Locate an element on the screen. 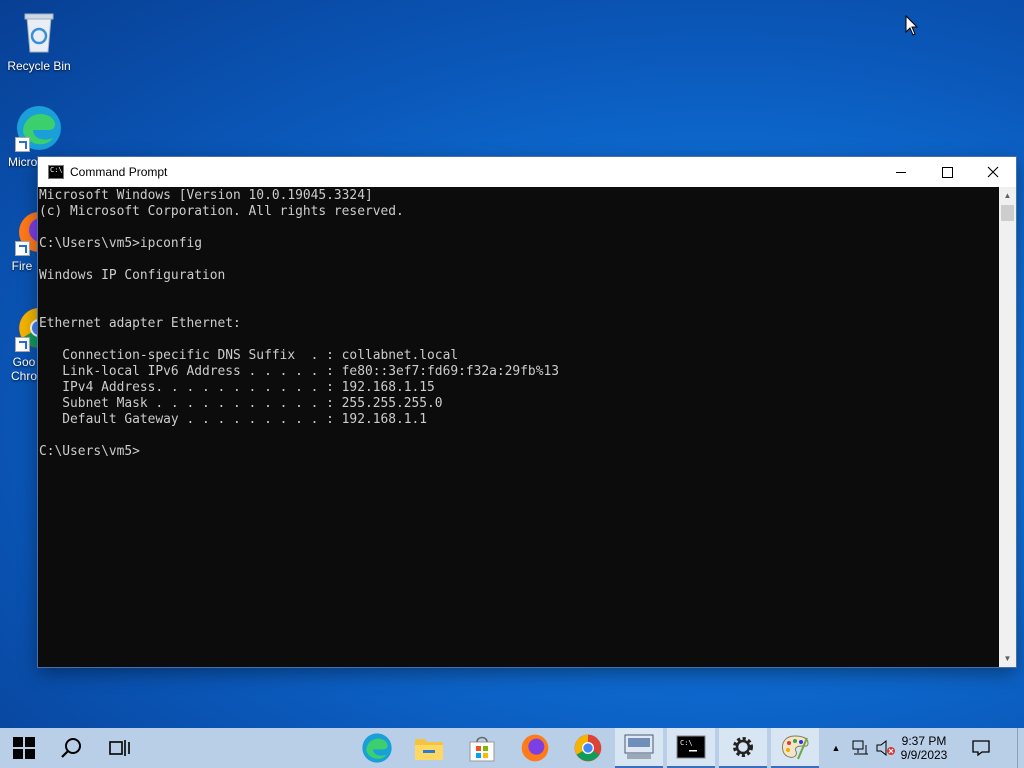 The width and height of the screenshot is (1024, 768). taskbar-settings is located at coordinates (743, 748).